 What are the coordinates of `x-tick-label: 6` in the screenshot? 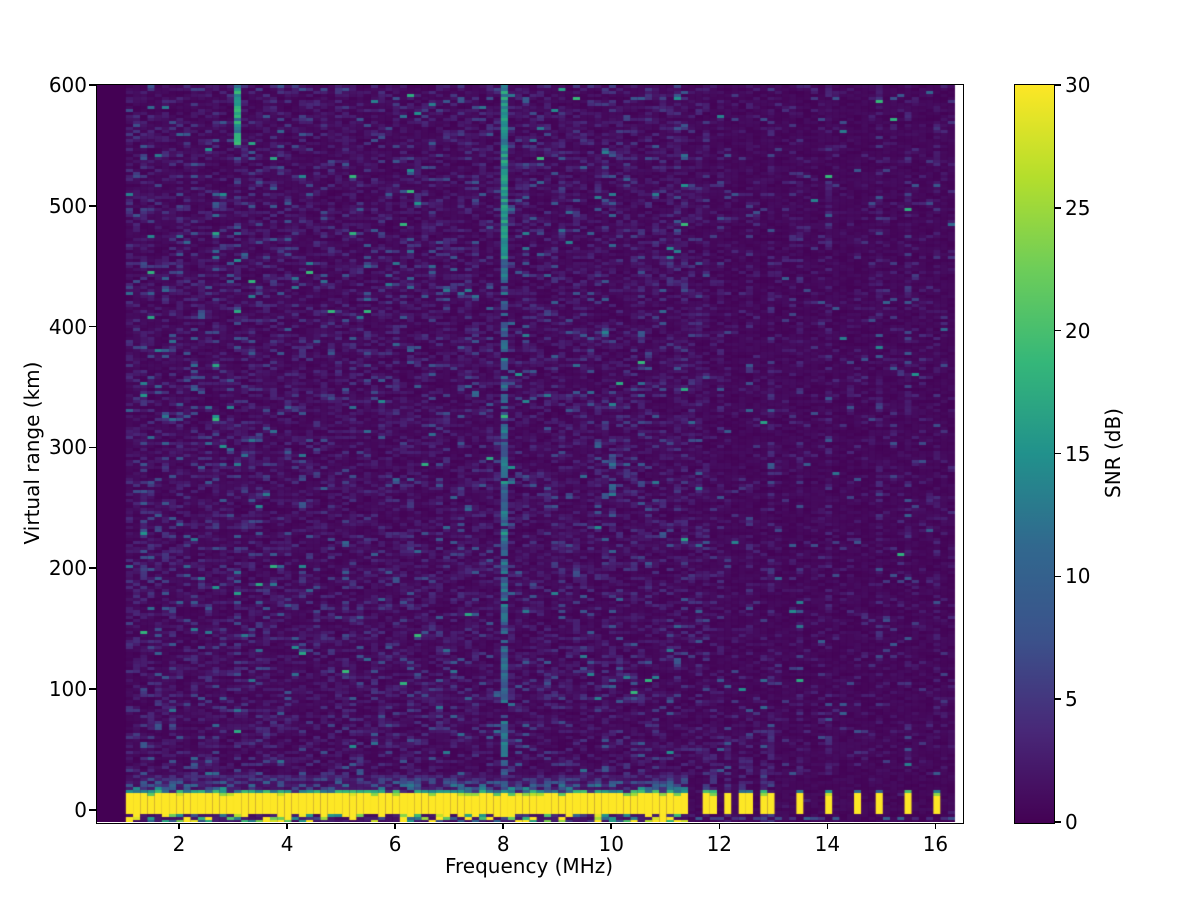 It's located at (395, 844).